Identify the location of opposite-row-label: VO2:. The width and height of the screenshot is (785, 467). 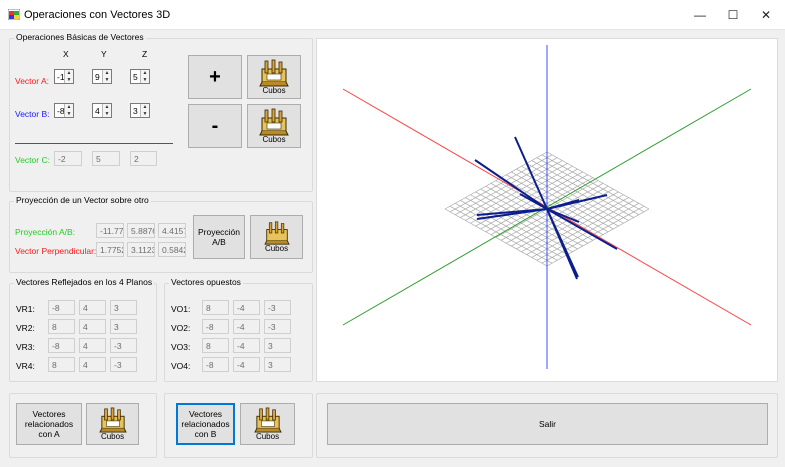
(181, 328).